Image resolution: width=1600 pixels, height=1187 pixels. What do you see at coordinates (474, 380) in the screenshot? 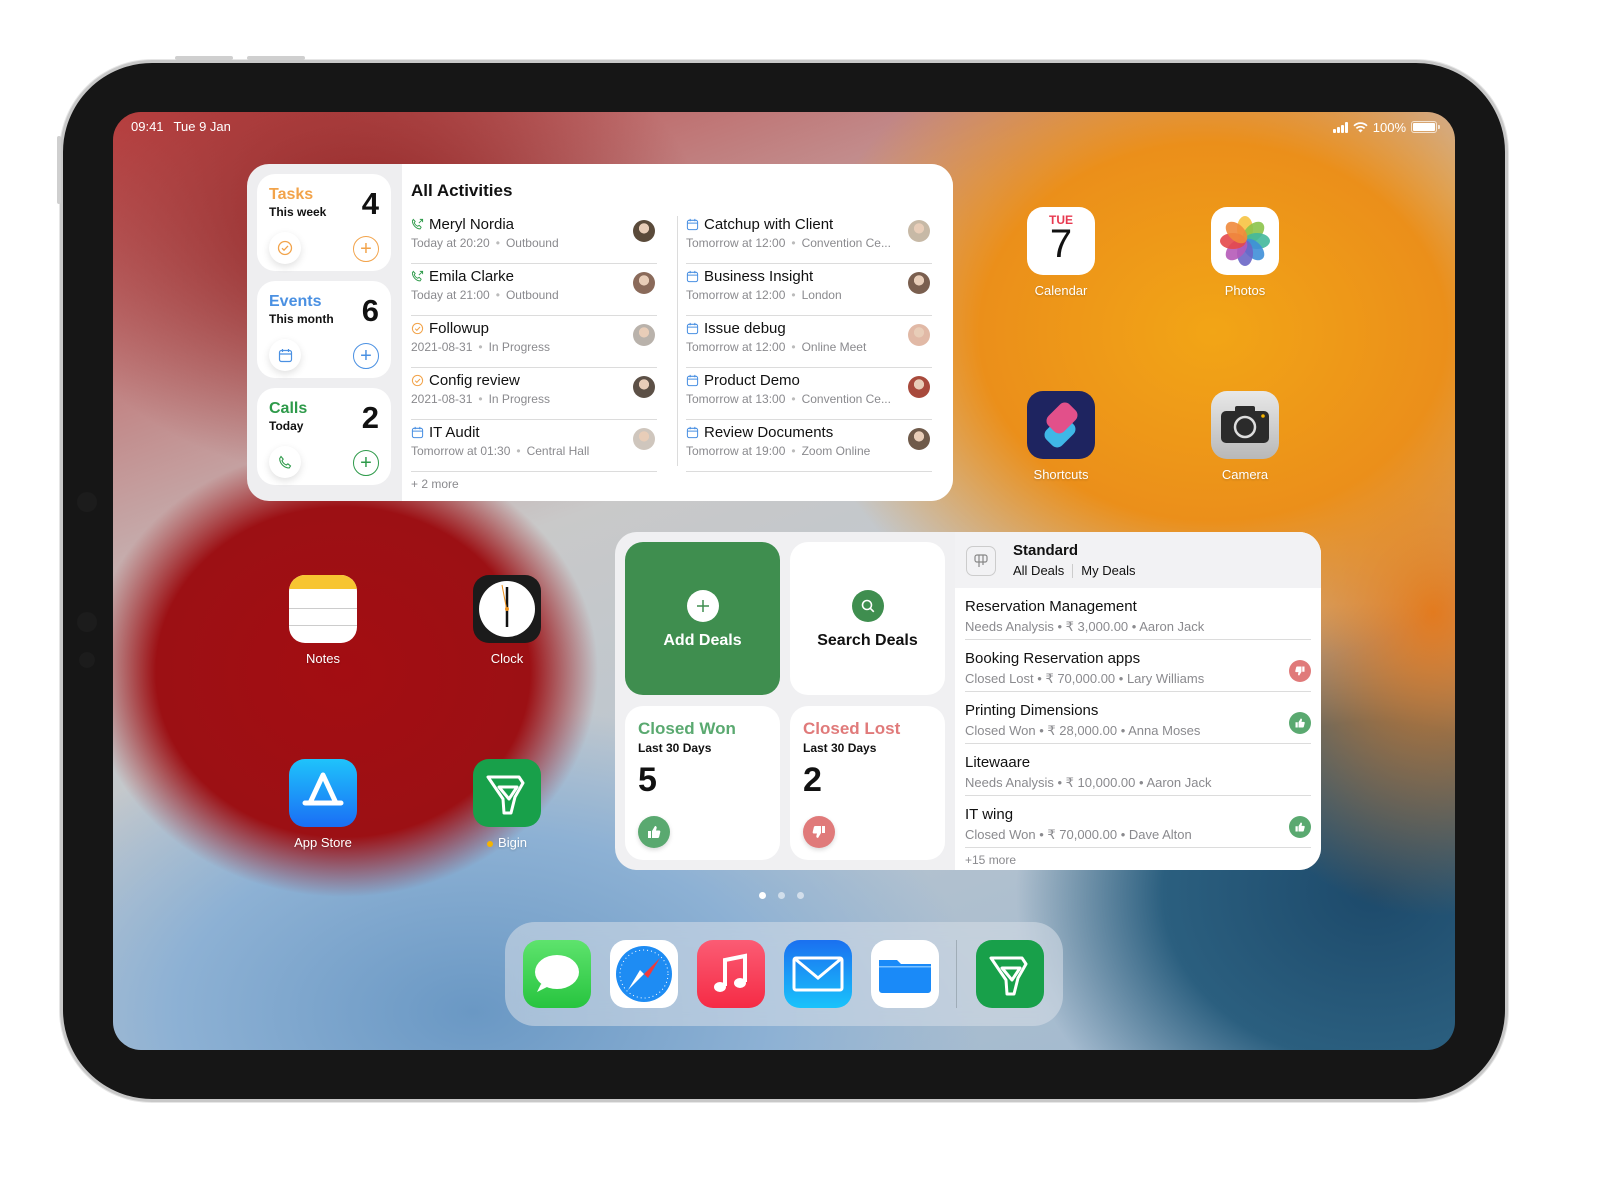
I see `activity-name: Config review` at bounding box center [474, 380].